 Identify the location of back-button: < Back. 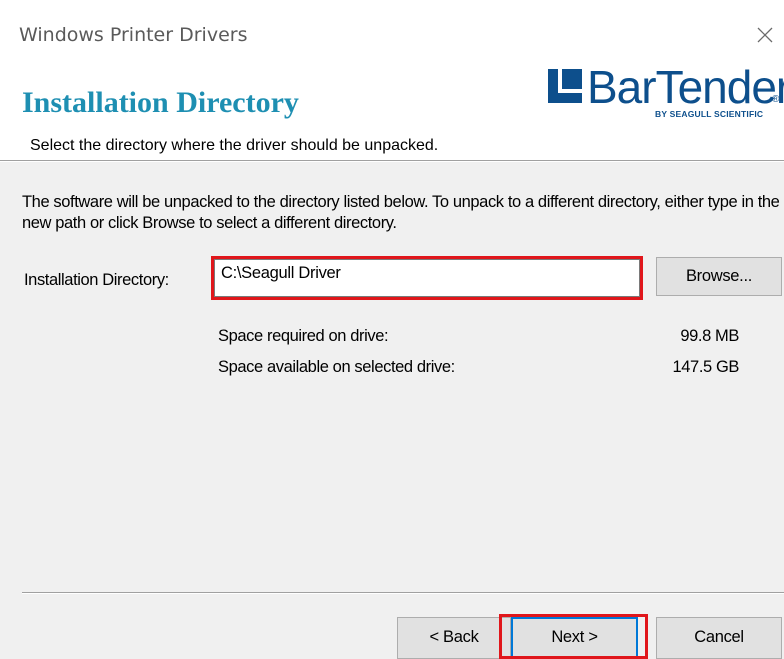
(454, 638).